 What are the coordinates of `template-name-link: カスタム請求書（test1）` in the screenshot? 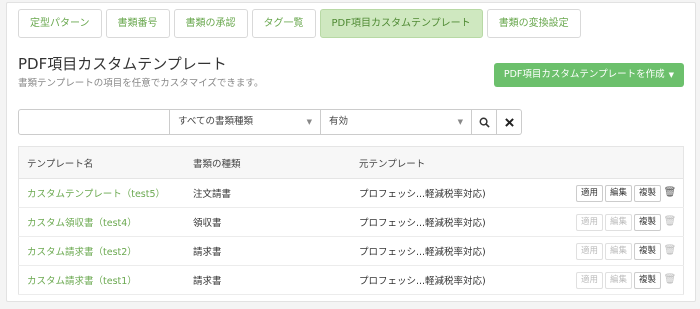 It's located at (101, 280).